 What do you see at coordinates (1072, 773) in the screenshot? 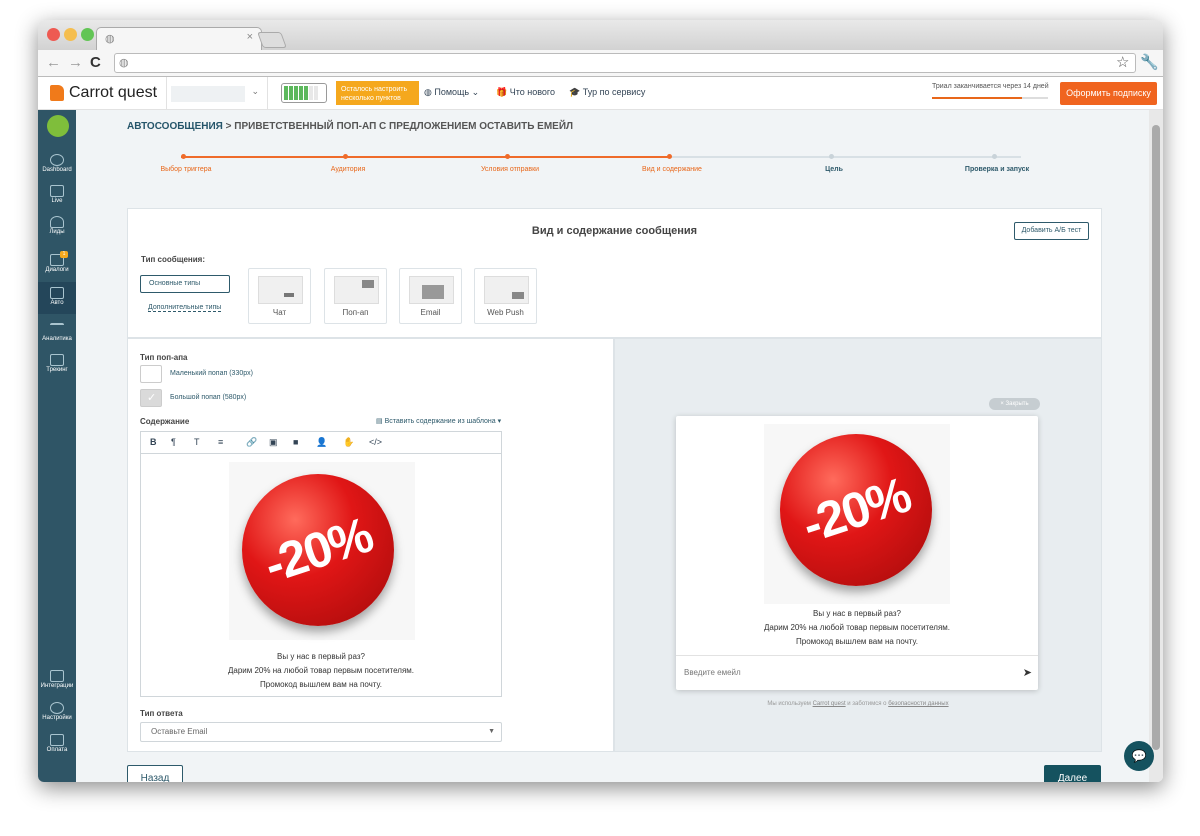
I see `next-button: Далее` at bounding box center [1072, 773].